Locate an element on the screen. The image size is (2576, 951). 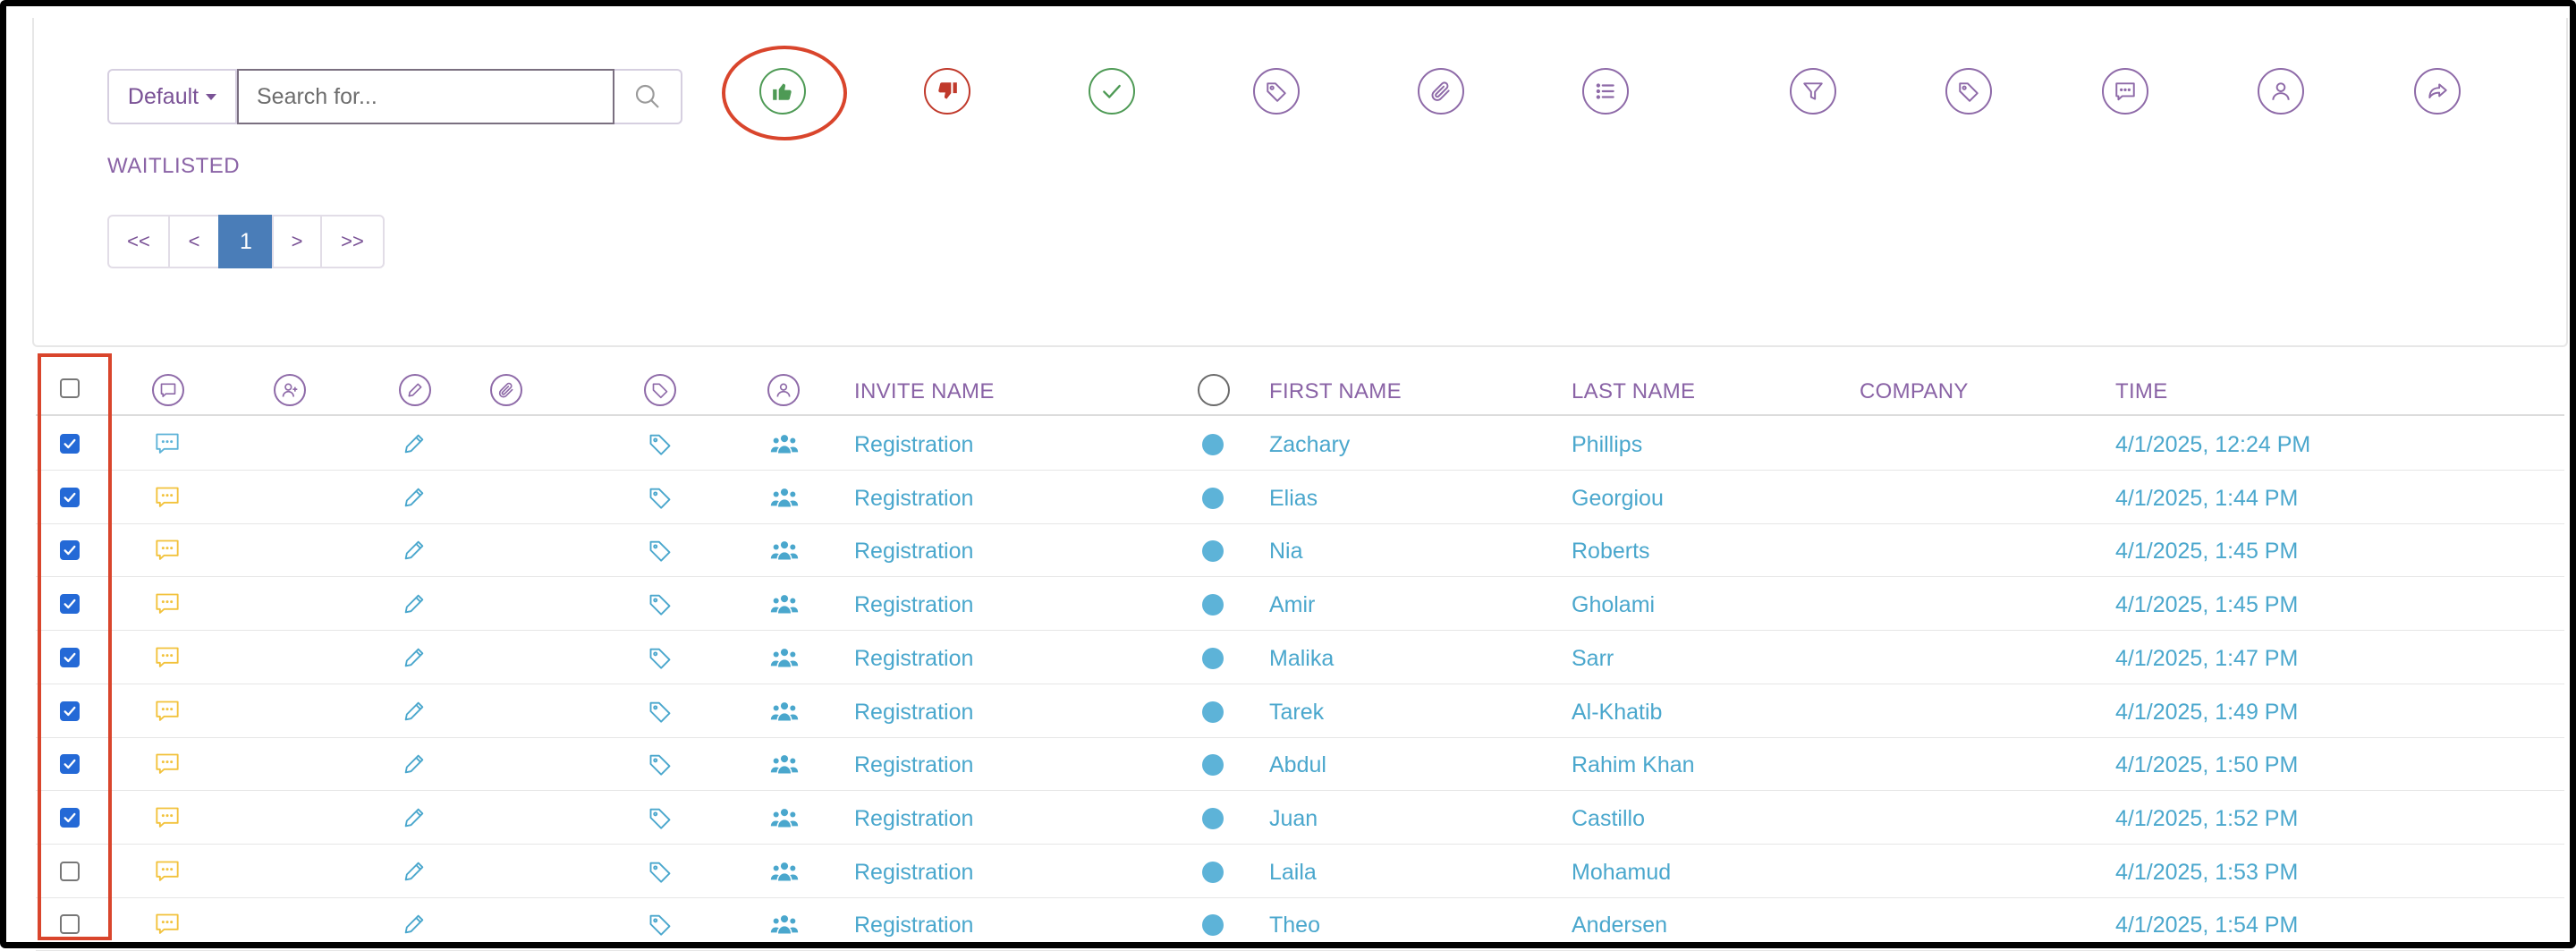
search-input is located at coordinates (425, 96).